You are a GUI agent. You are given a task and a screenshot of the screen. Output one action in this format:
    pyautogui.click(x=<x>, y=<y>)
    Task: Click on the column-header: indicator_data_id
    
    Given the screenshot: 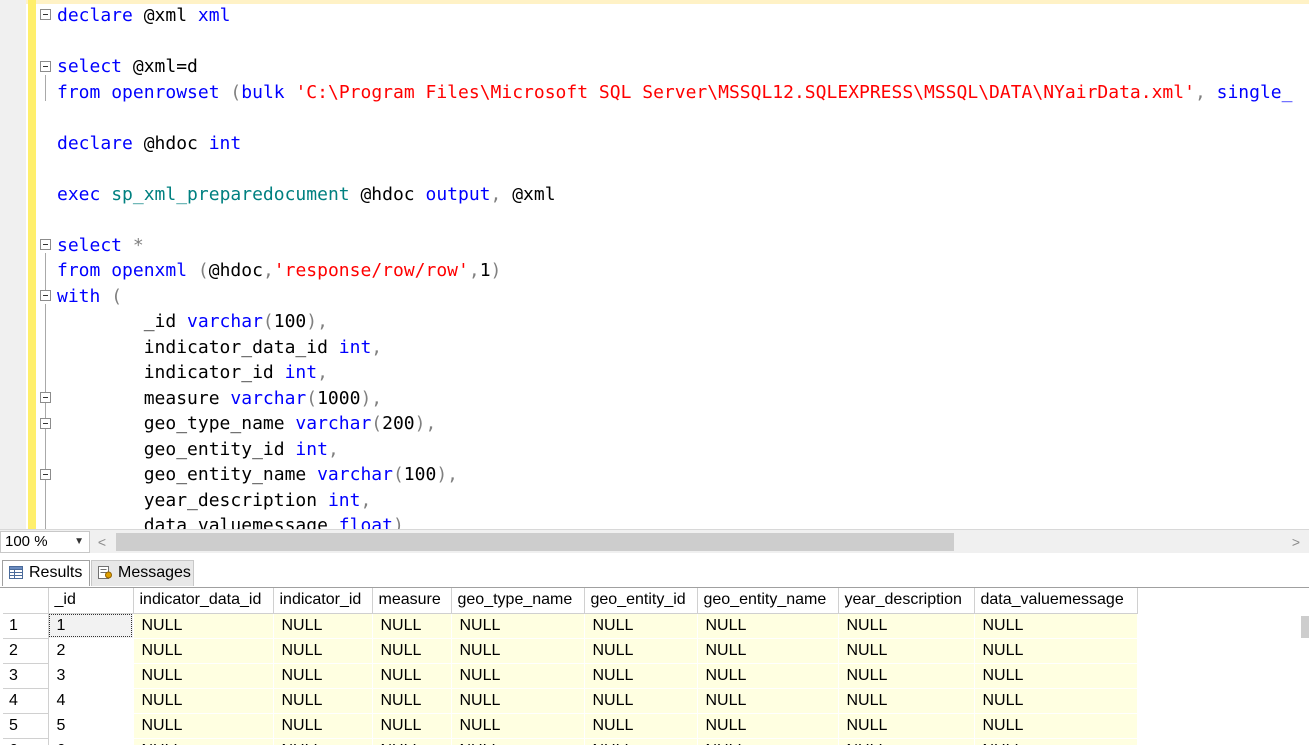 What is the action you would take?
    pyautogui.click(x=203, y=601)
    